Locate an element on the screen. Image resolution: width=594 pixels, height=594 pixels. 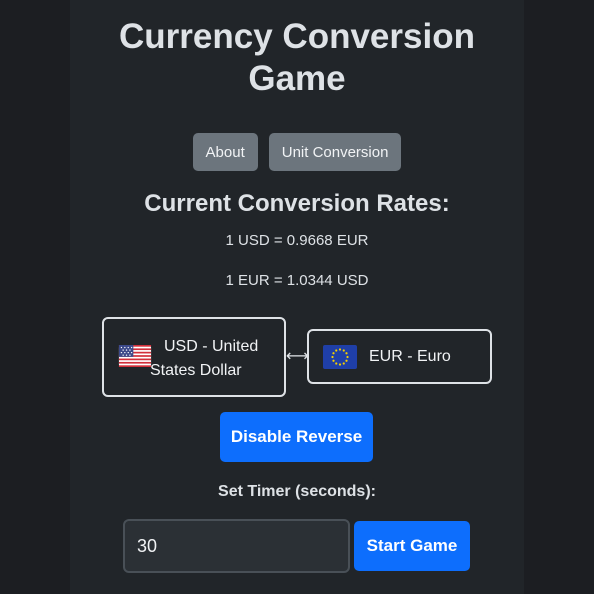
start-game-button: Start Game is located at coordinates (412, 546).